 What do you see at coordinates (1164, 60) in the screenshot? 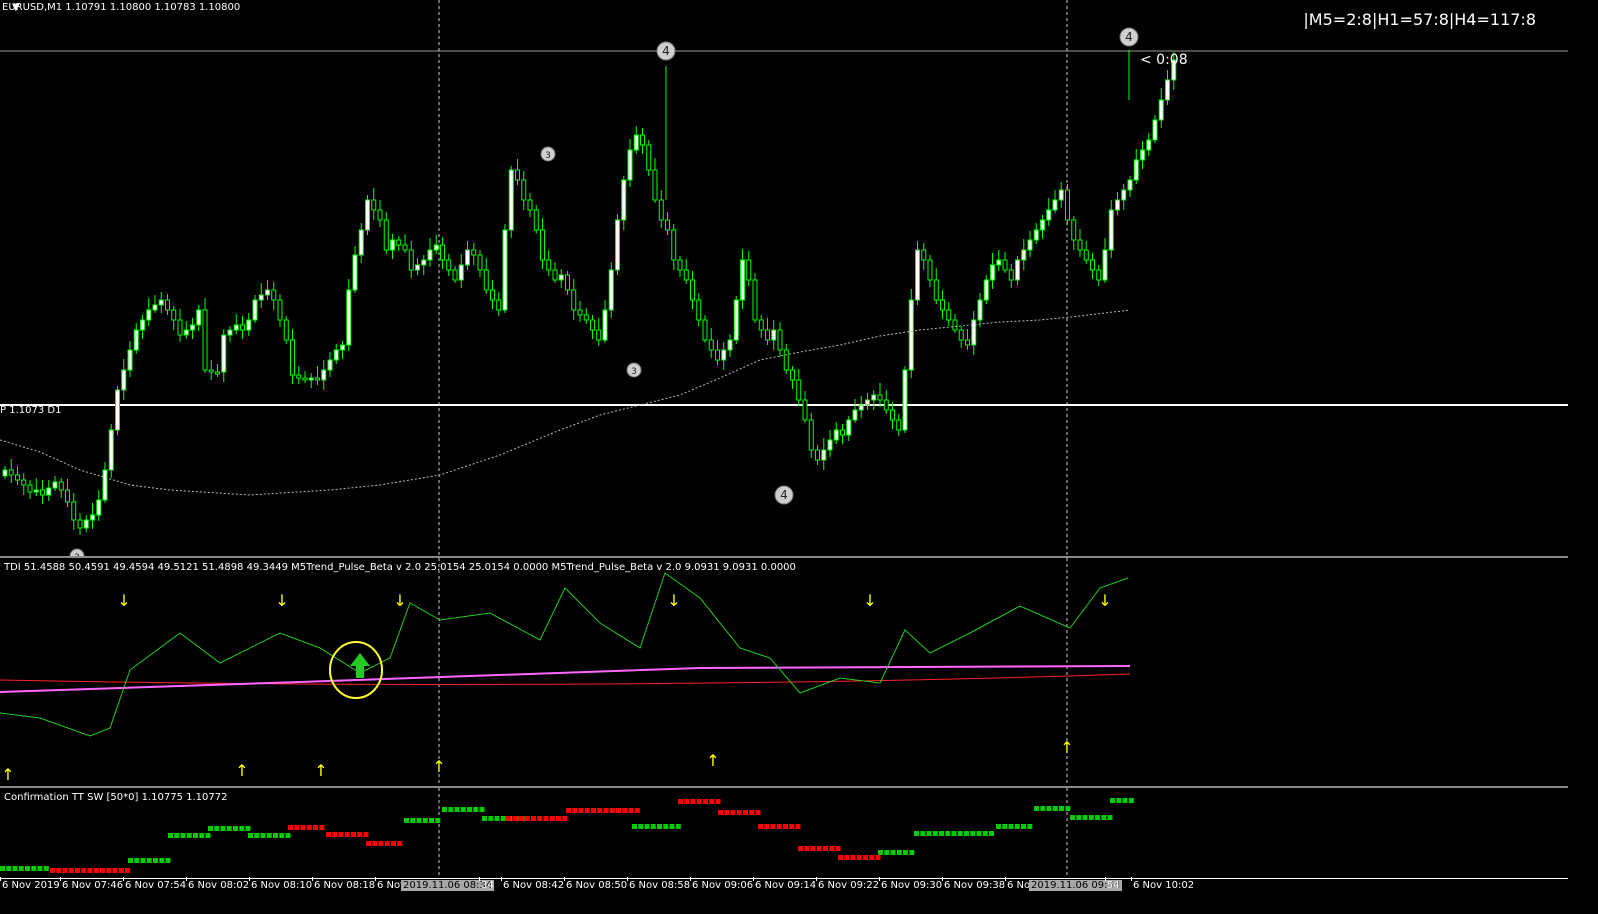
I see `candle-timer: < 0:08` at bounding box center [1164, 60].